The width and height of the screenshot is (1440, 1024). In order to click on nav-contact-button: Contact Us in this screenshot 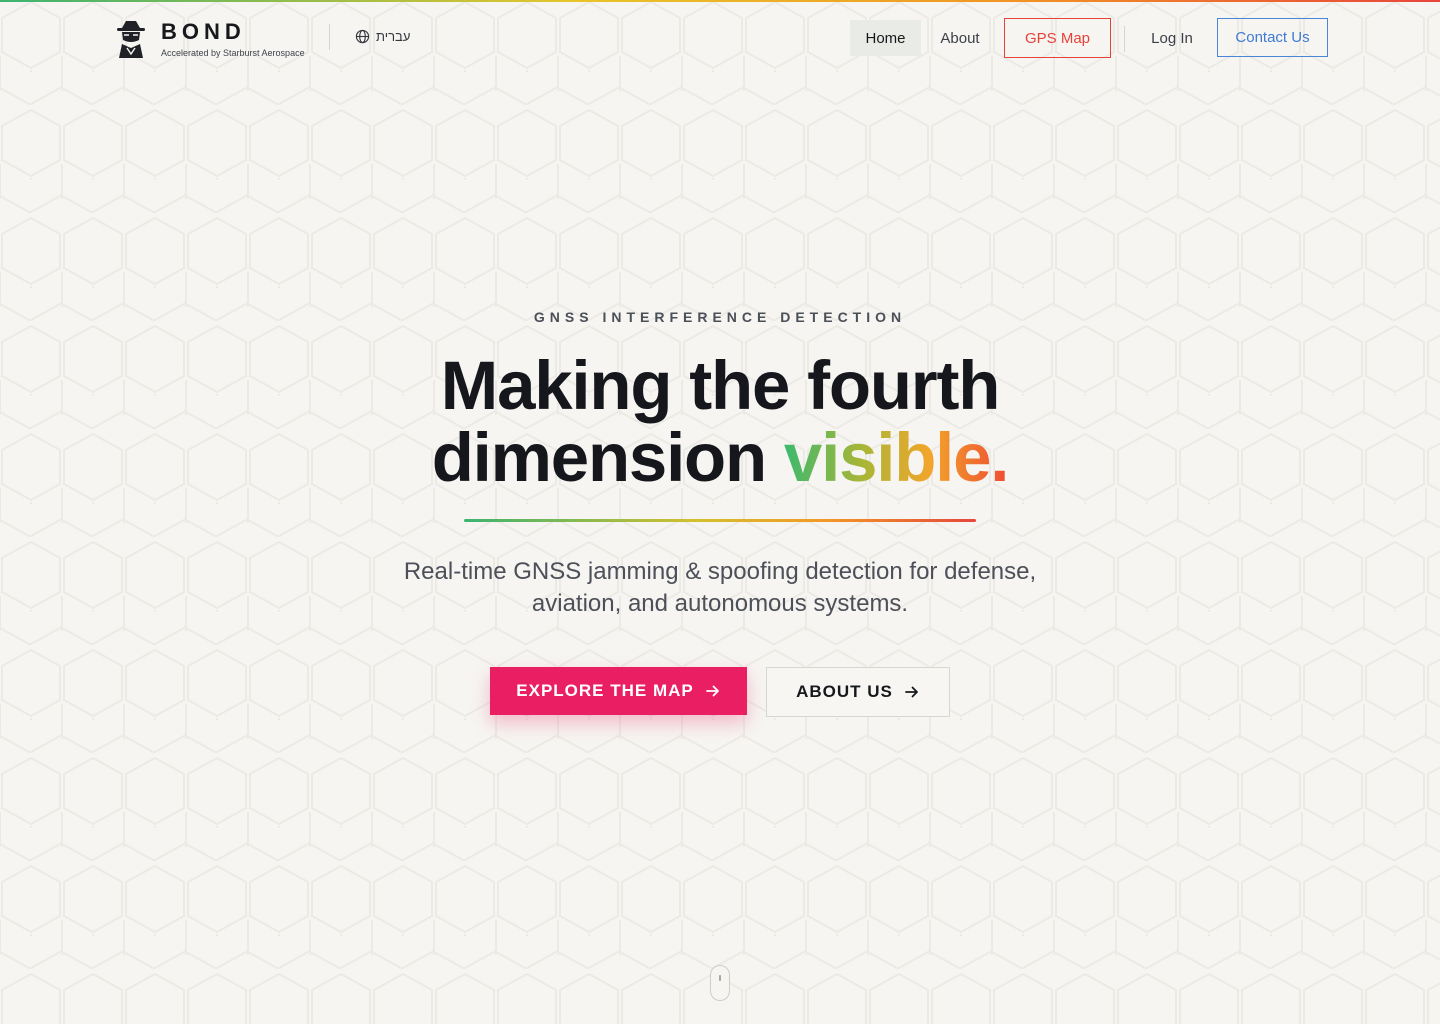, I will do `click(1272, 37)`.